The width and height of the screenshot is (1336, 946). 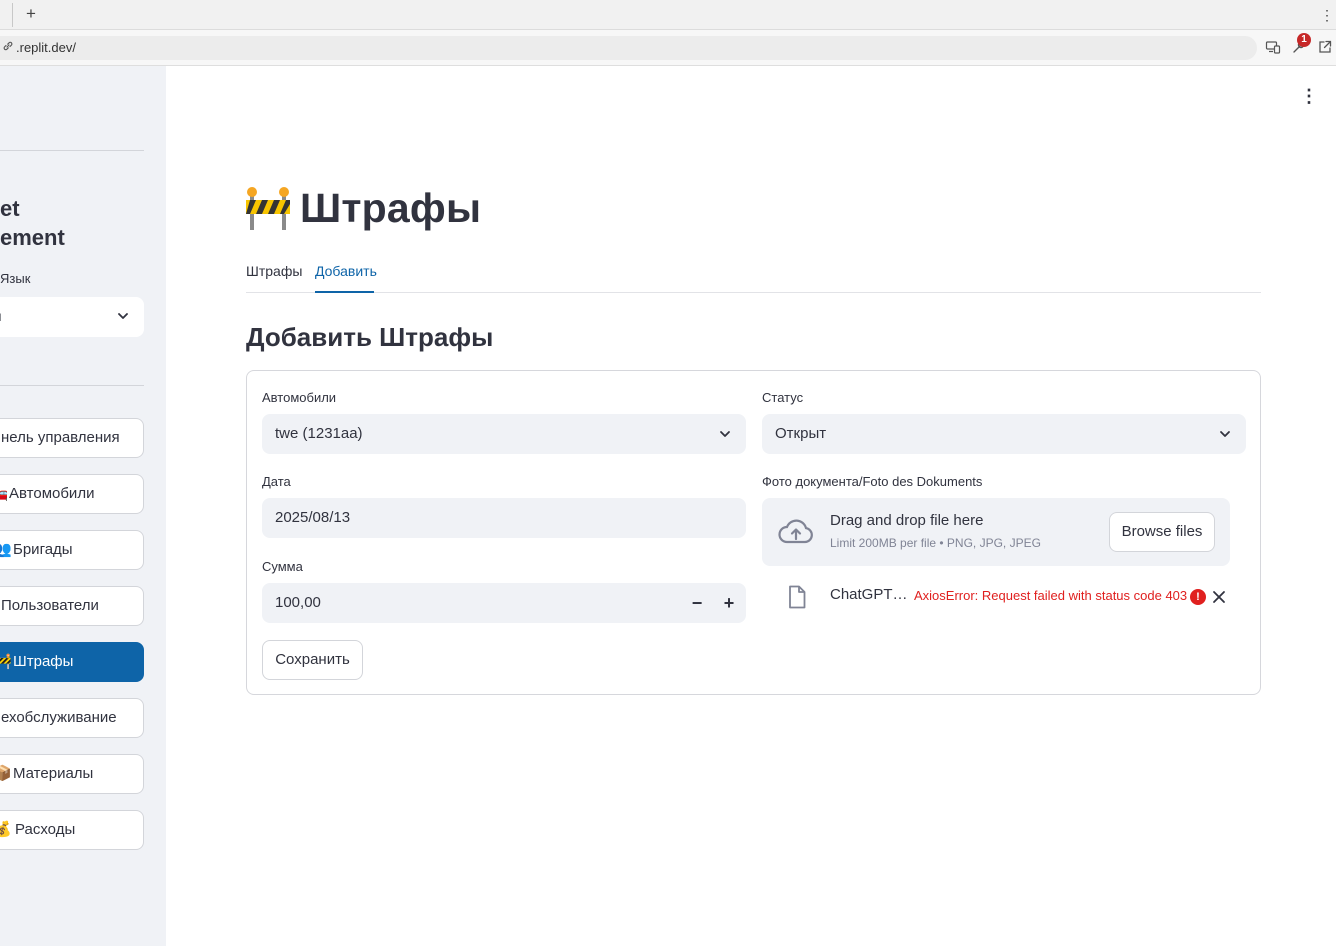 I want to click on save-button: Сохранить, so click(x=312, y=660).